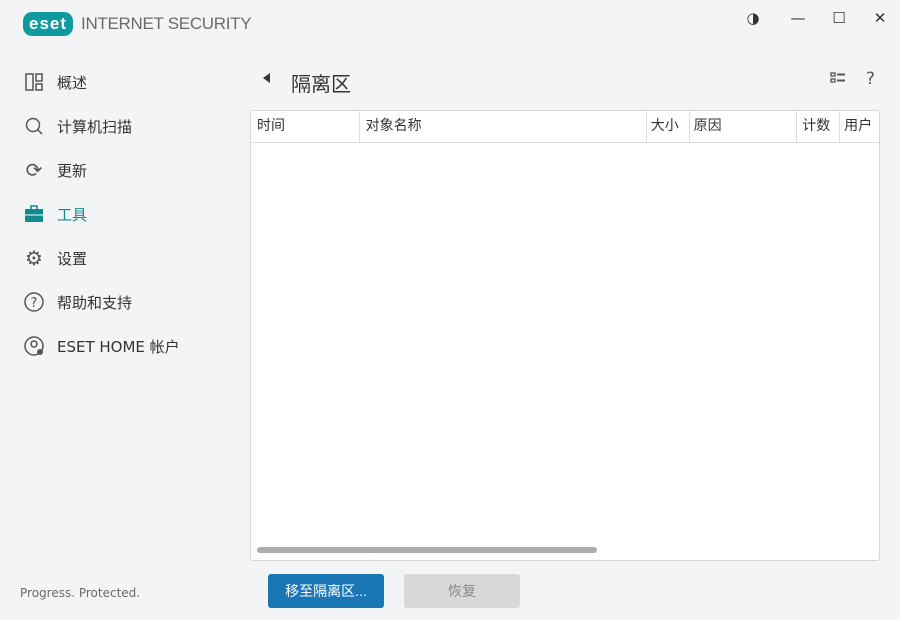 This screenshot has height=620, width=900. Describe the element at coordinates (266, 78) in the screenshot. I see `back-arrow-icon` at that location.